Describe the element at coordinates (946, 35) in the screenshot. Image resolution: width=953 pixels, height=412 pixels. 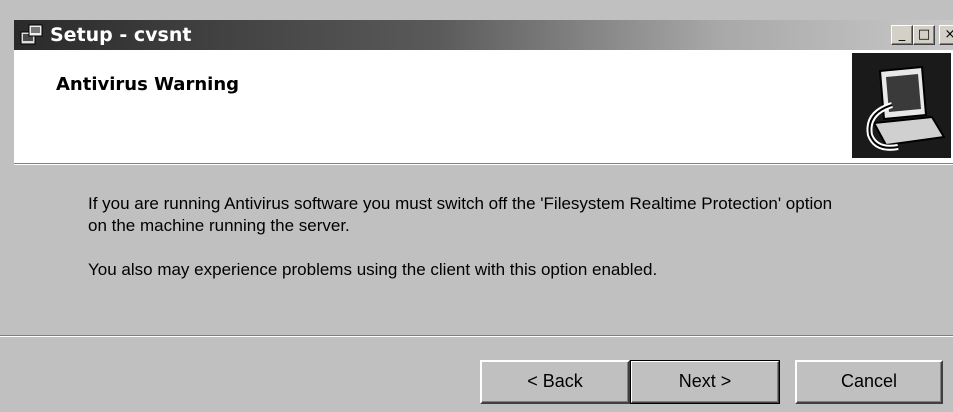
I see `close-button: ×` at that location.